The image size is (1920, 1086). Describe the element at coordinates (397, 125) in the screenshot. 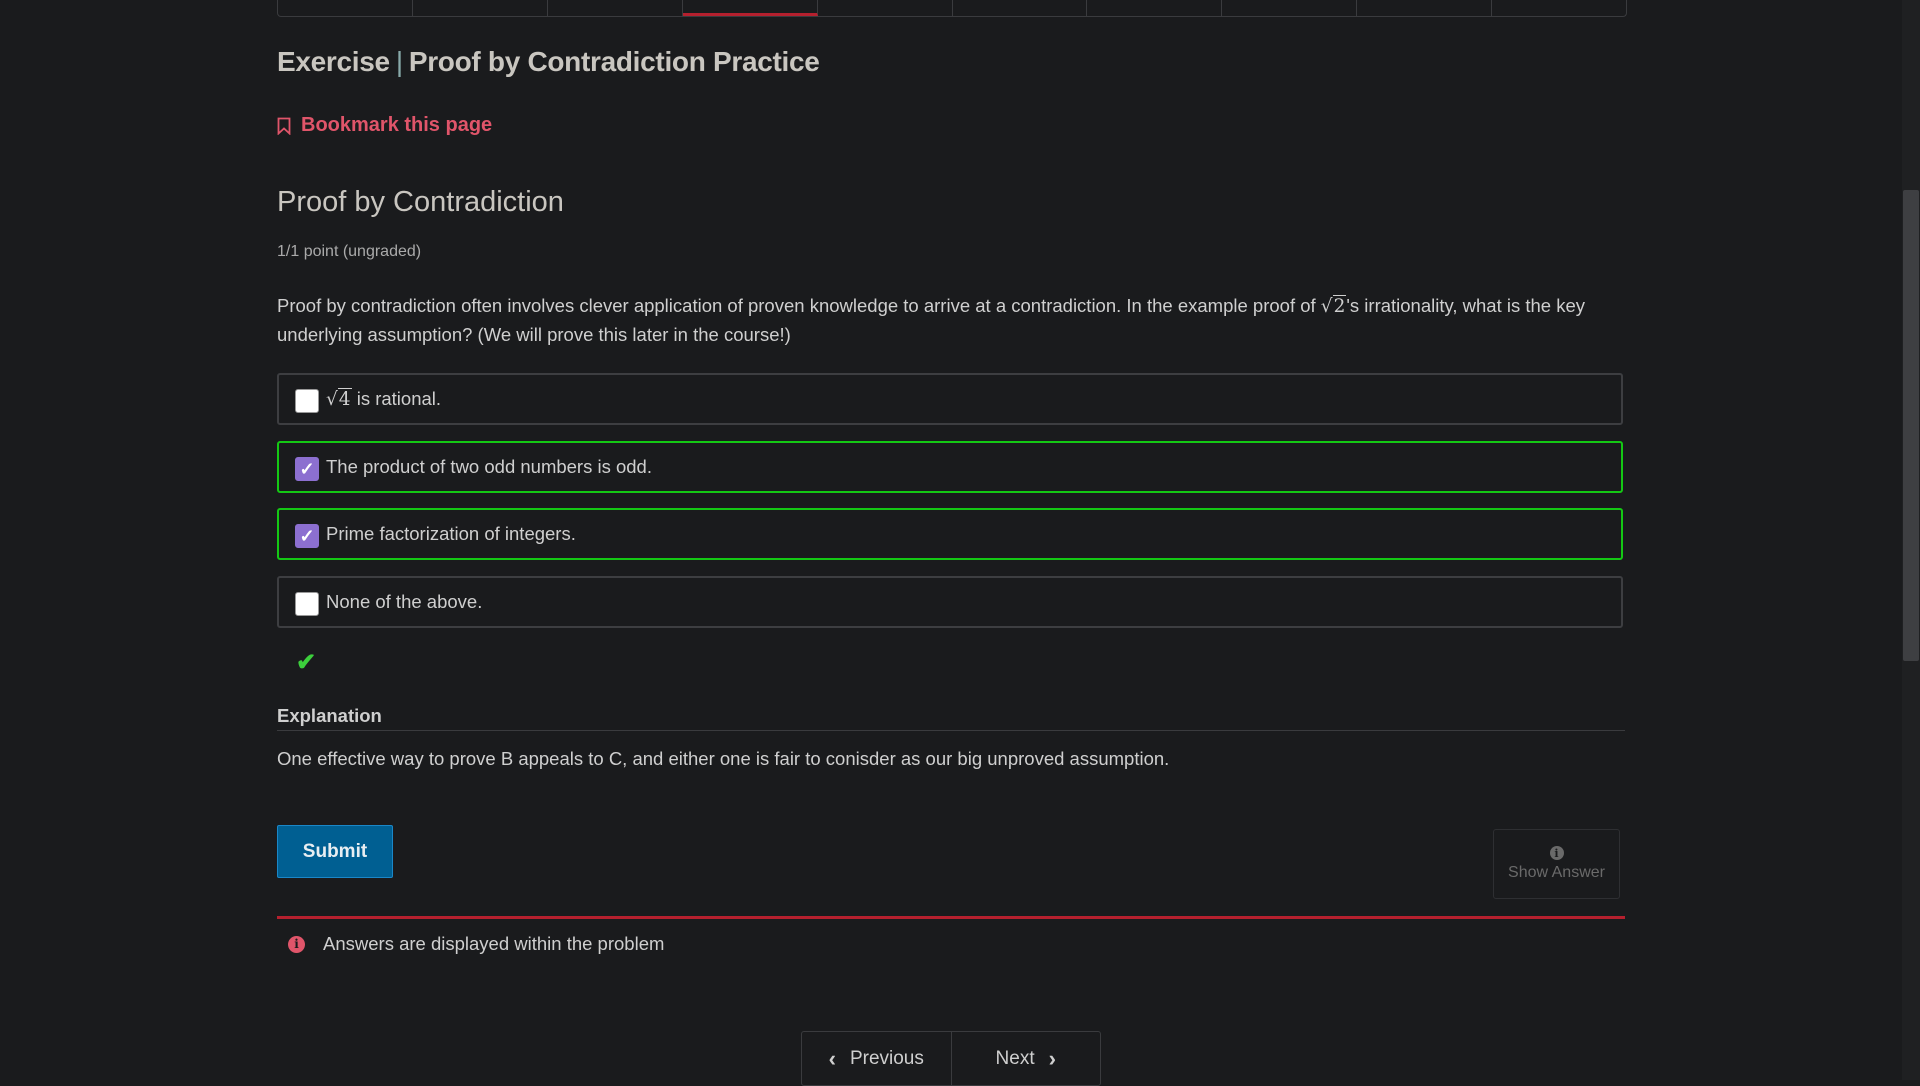

I see `bookmark-label: Bookmark this page` at that location.